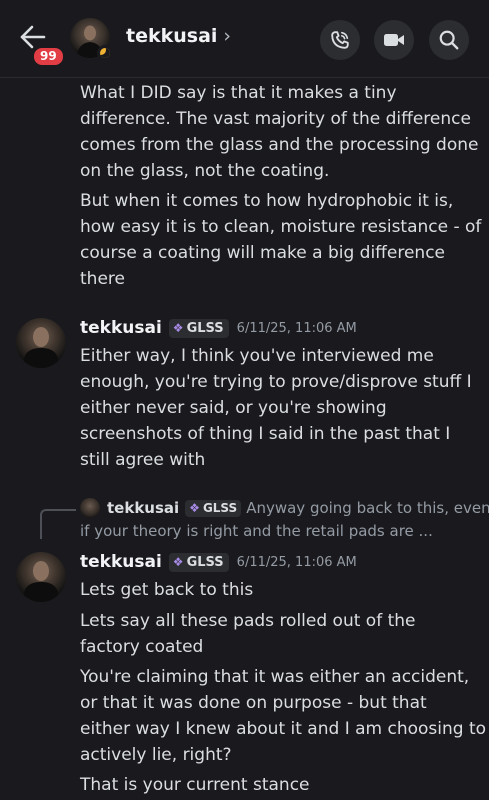 The image size is (489, 800). Describe the element at coordinates (244, 39) in the screenshot. I see `chat-header: 99 tekkusai ›` at that location.